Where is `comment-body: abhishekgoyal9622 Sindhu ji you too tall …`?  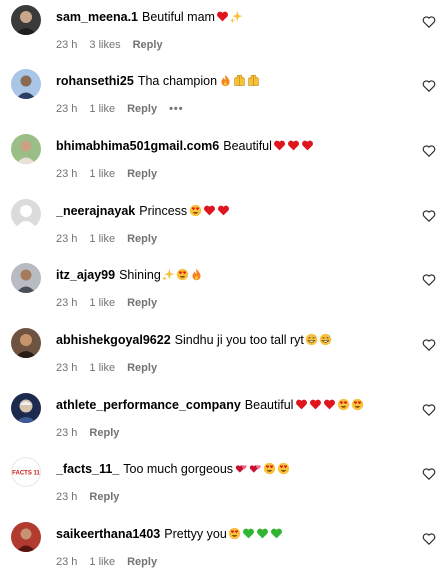 comment-body: abhishekgoyal9622 Sindhu ji you too tall … is located at coordinates (231, 341).